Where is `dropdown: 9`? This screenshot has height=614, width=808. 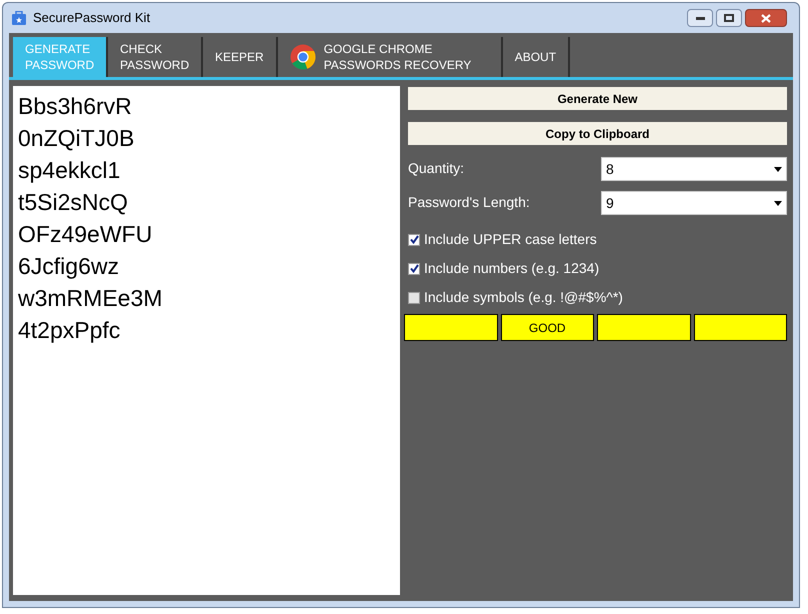 dropdown: 9 is located at coordinates (694, 203).